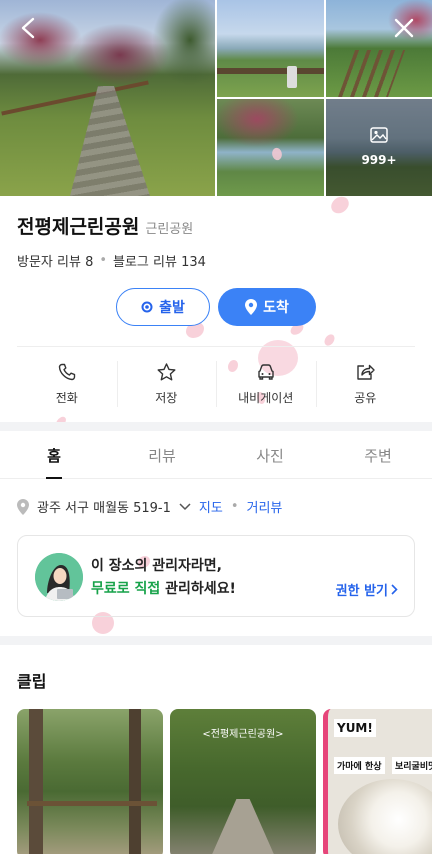 This screenshot has width=432, height=854. What do you see at coordinates (359, 765) in the screenshot?
I see `clip-tag: 가마에 한상` at bounding box center [359, 765].